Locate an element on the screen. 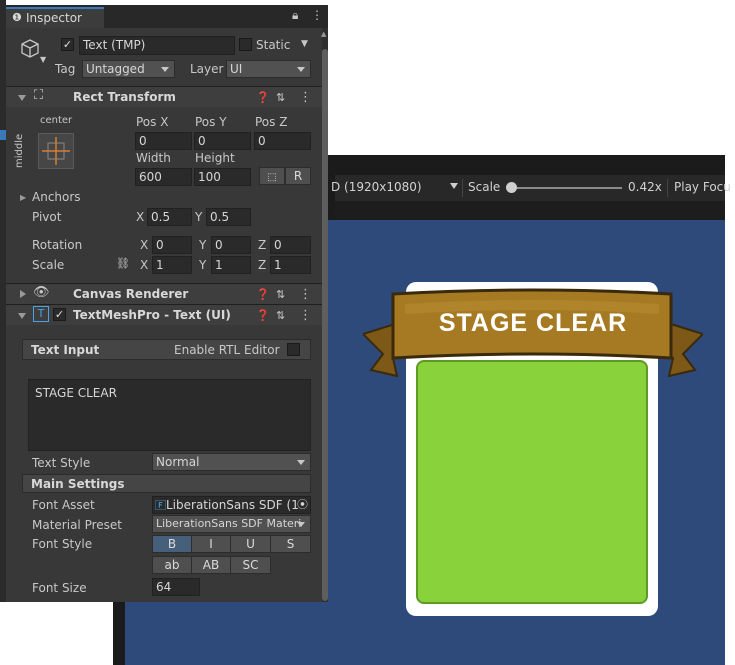  icon-dropdown-arrow: ▼ is located at coordinates (43, 59).